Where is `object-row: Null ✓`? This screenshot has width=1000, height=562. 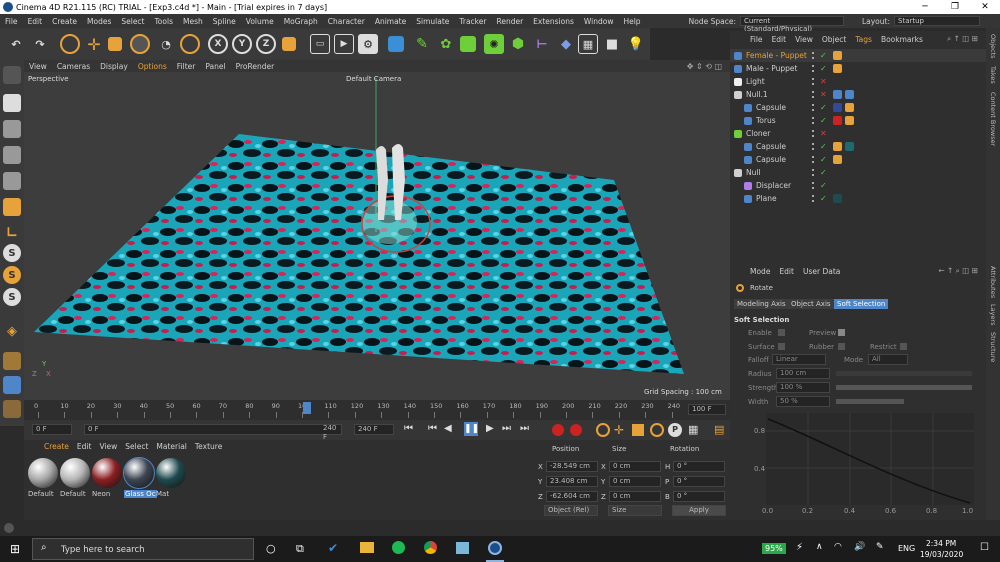
object-row: Null ✓ is located at coordinates (858, 172).